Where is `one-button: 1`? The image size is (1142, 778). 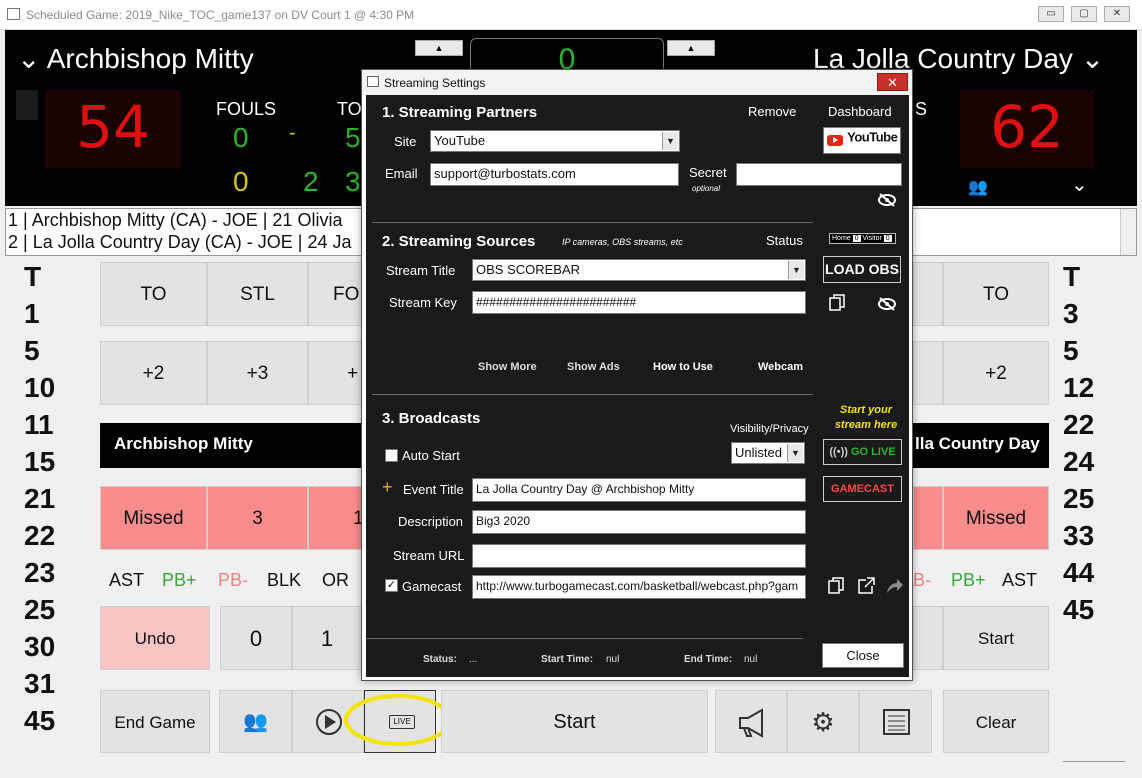 one-button: 1 is located at coordinates (327, 638).